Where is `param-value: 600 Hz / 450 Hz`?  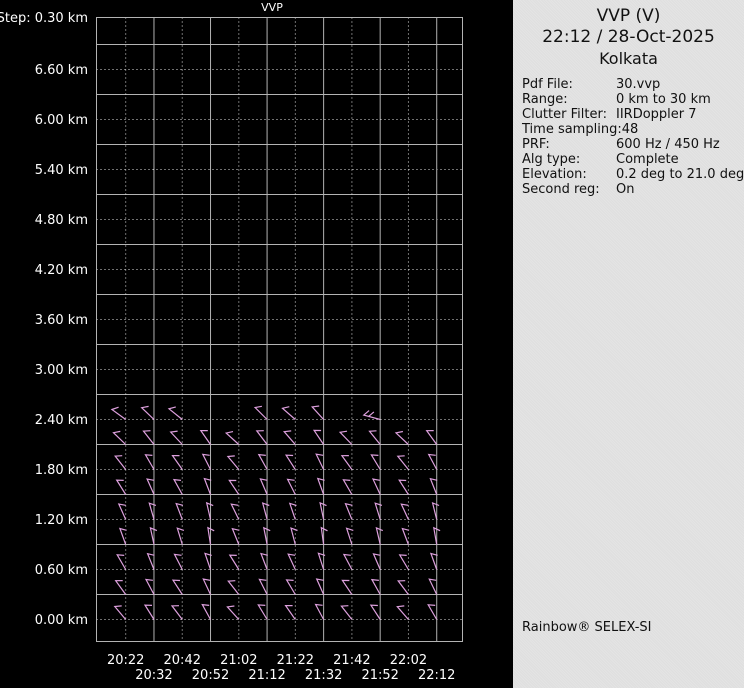
param-value: 600 Hz / 450 Hz is located at coordinates (668, 144).